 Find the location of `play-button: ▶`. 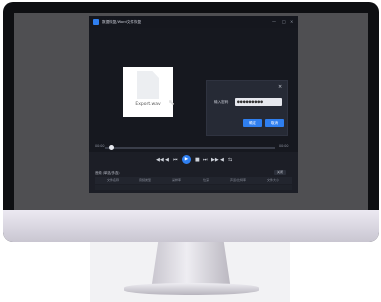

play-button: ▶ is located at coordinates (186, 159).